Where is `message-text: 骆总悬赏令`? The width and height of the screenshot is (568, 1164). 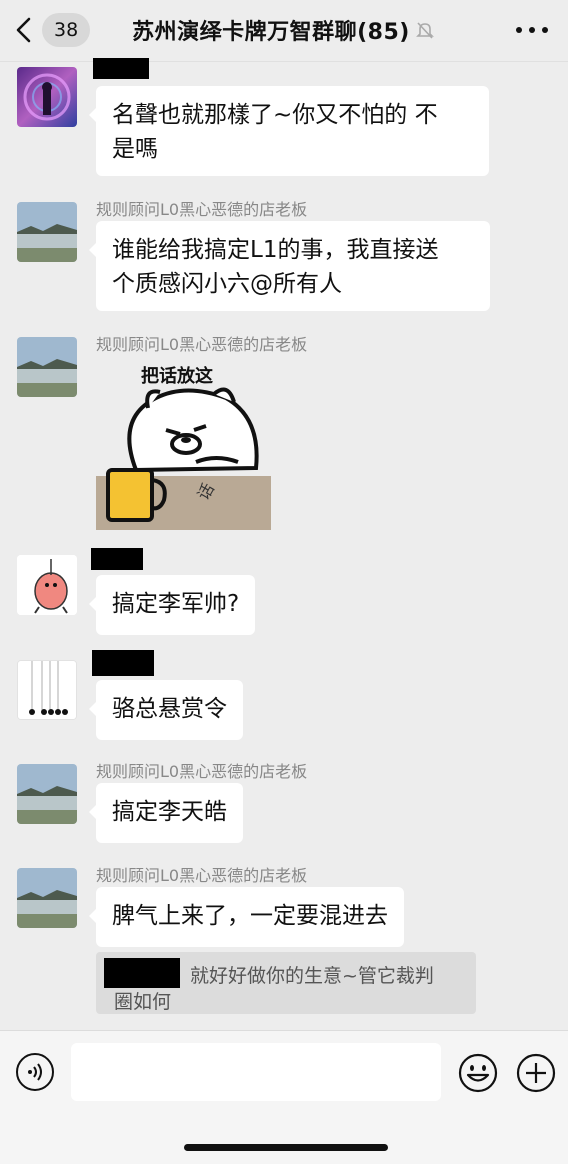 message-text: 骆总悬赏令 is located at coordinates (169, 709).